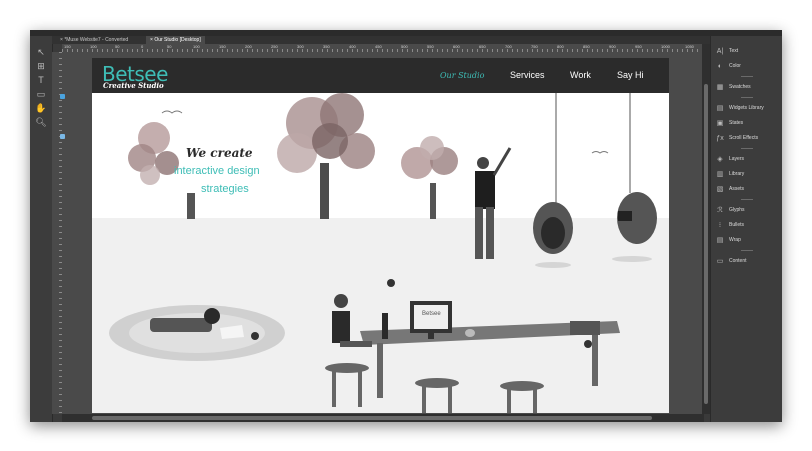  What do you see at coordinates (720, 261) in the screenshot?
I see `content-icon: ▭` at bounding box center [720, 261].